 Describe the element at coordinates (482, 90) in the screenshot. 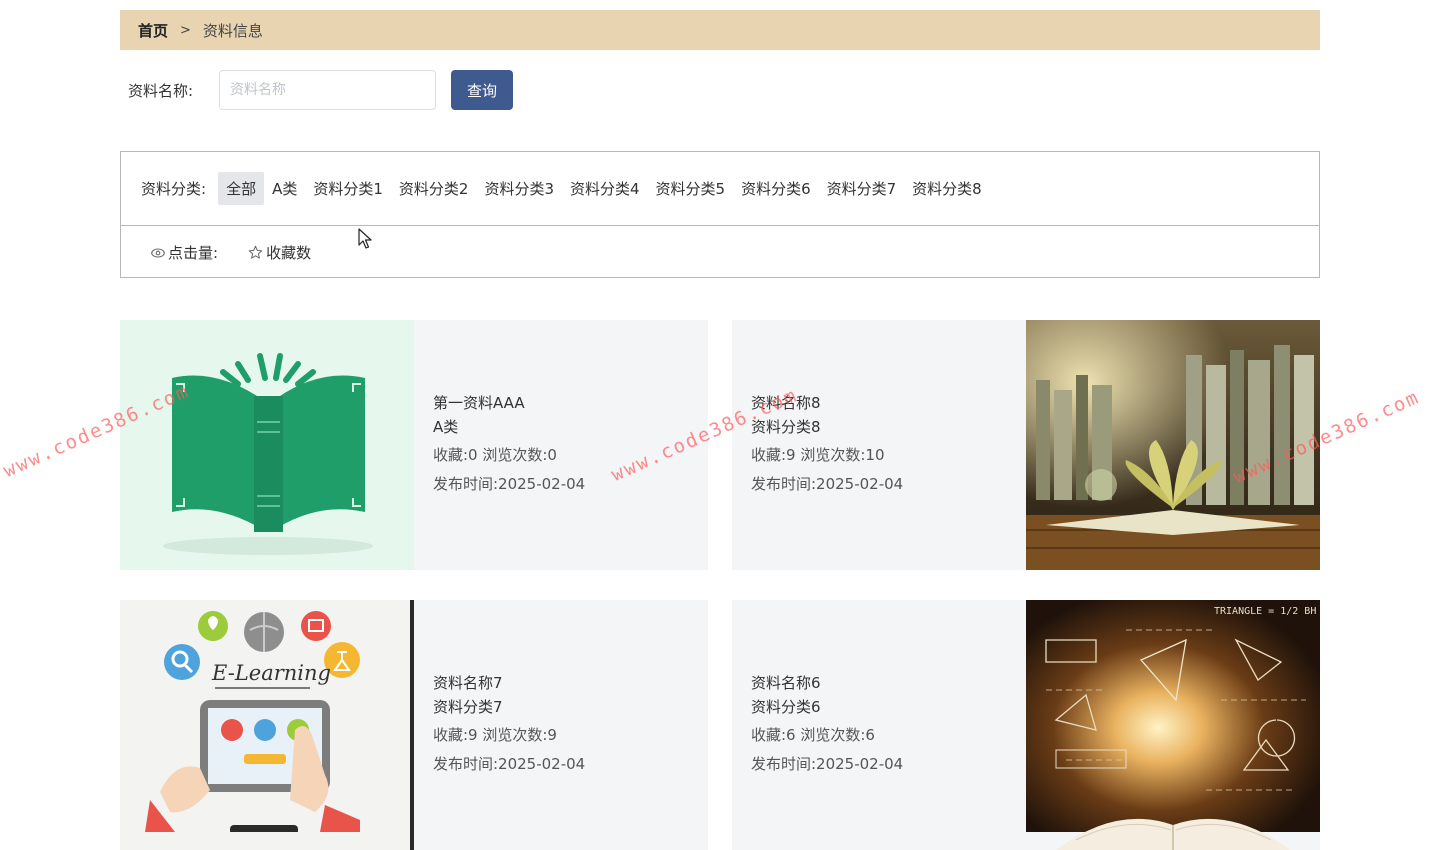

I see `search-button: 查询` at that location.